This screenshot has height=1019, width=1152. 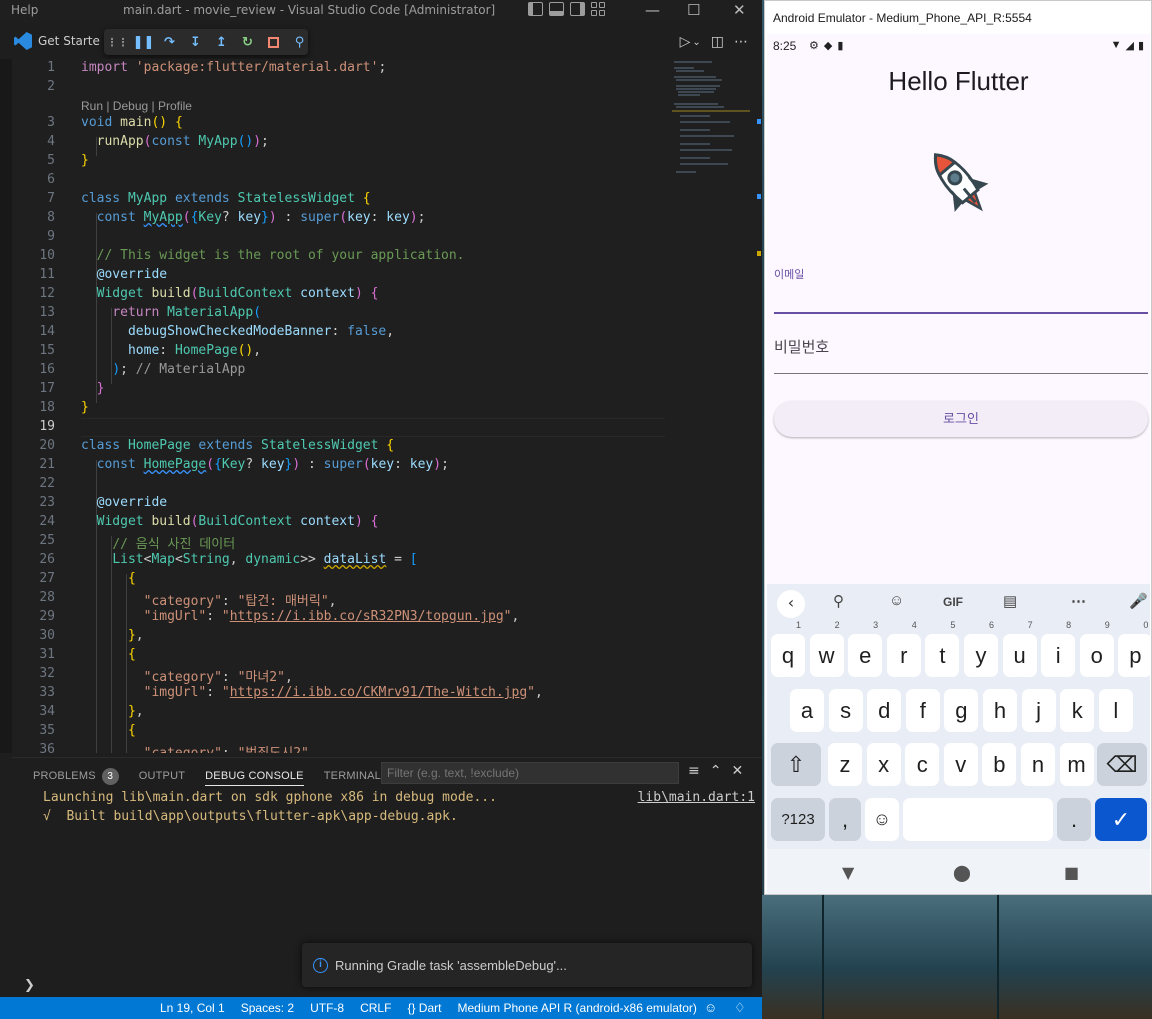 What do you see at coordinates (556, 9) in the screenshot?
I see `toggle-panel-icon` at bounding box center [556, 9].